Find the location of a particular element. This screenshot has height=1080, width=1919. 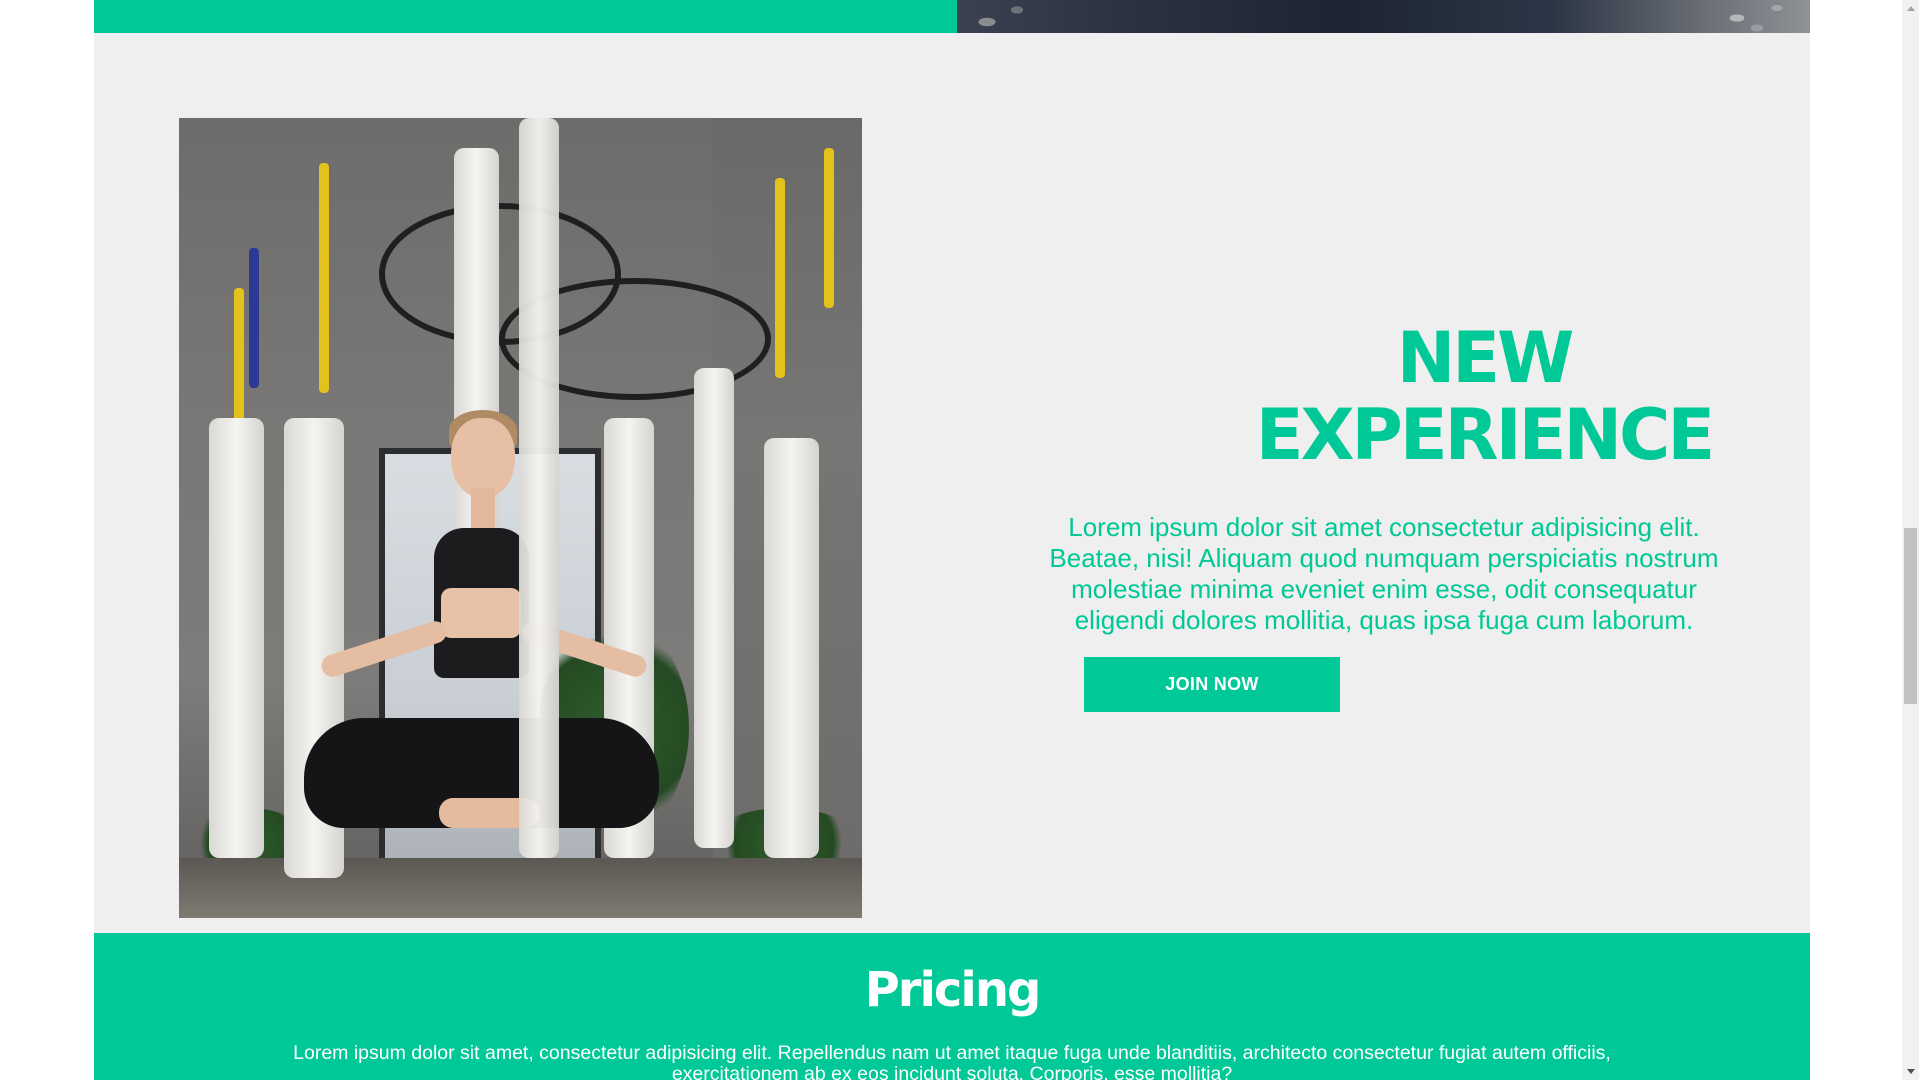

triangle-down-icon is located at coordinates (1910, 1071).